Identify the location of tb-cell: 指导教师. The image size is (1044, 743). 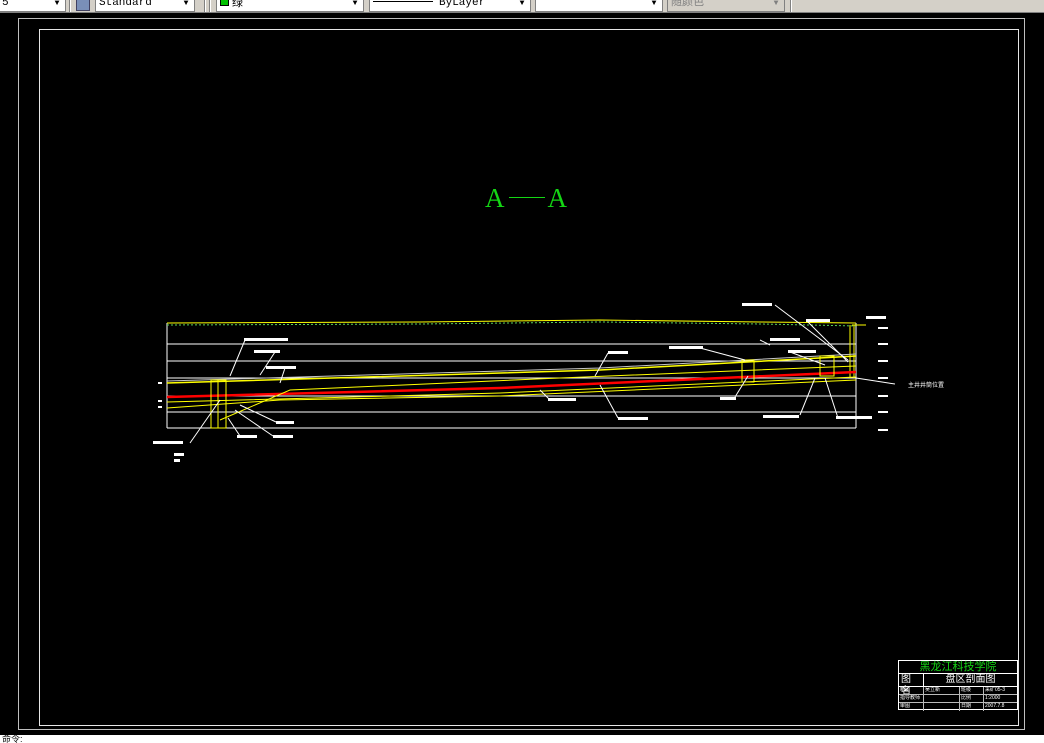
(910, 698).